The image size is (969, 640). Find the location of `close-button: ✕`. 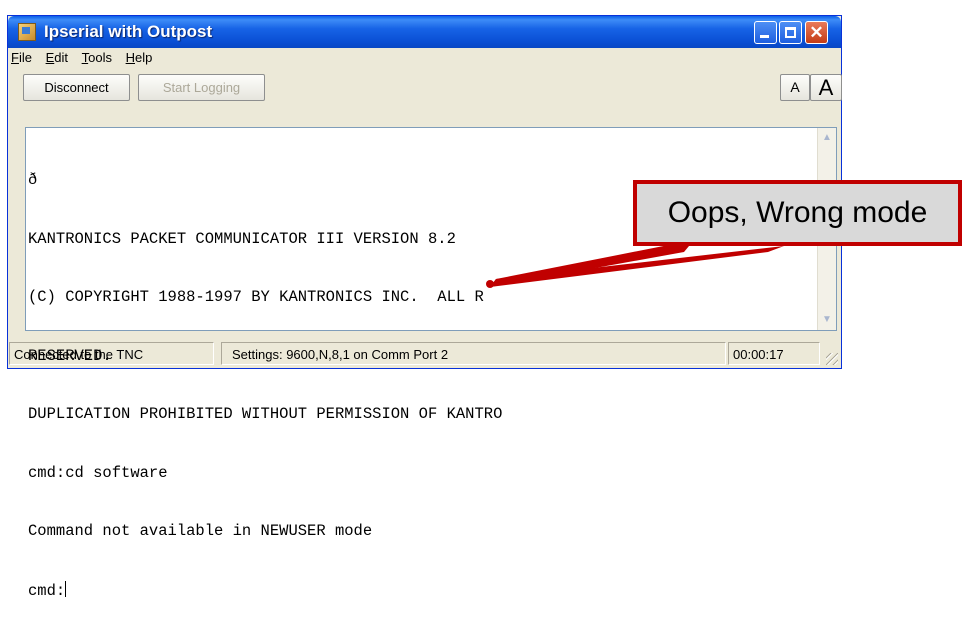

close-button: ✕ is located at coordinates (816, 32).